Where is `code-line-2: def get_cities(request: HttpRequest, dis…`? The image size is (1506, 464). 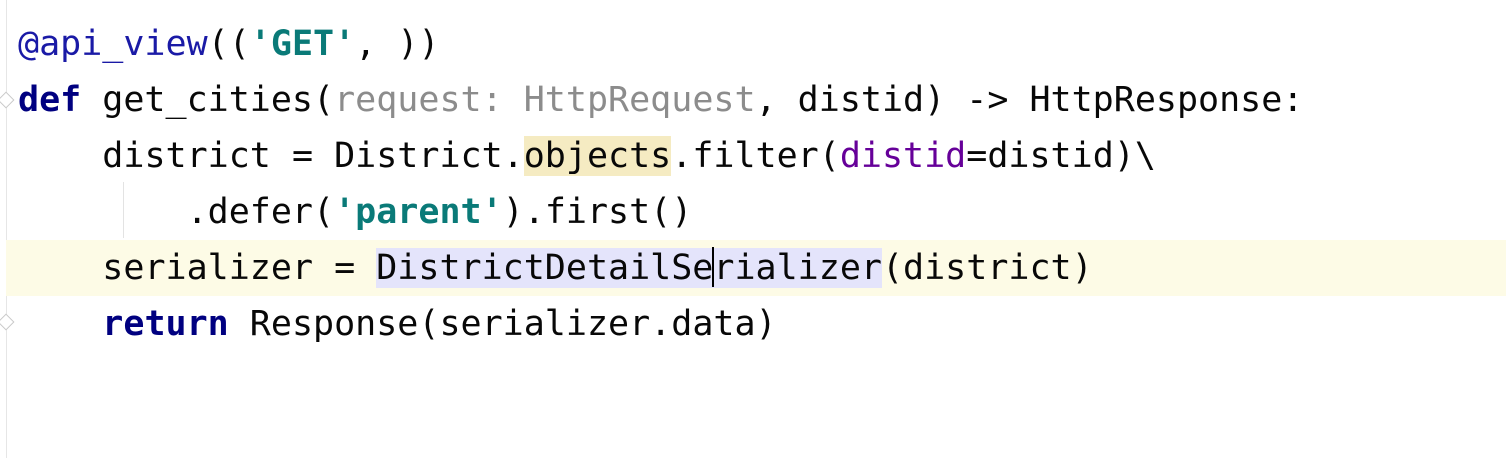
code-line-2: def get_cities(request: HttpRequest, dis… is located at coordinates (753, 100).